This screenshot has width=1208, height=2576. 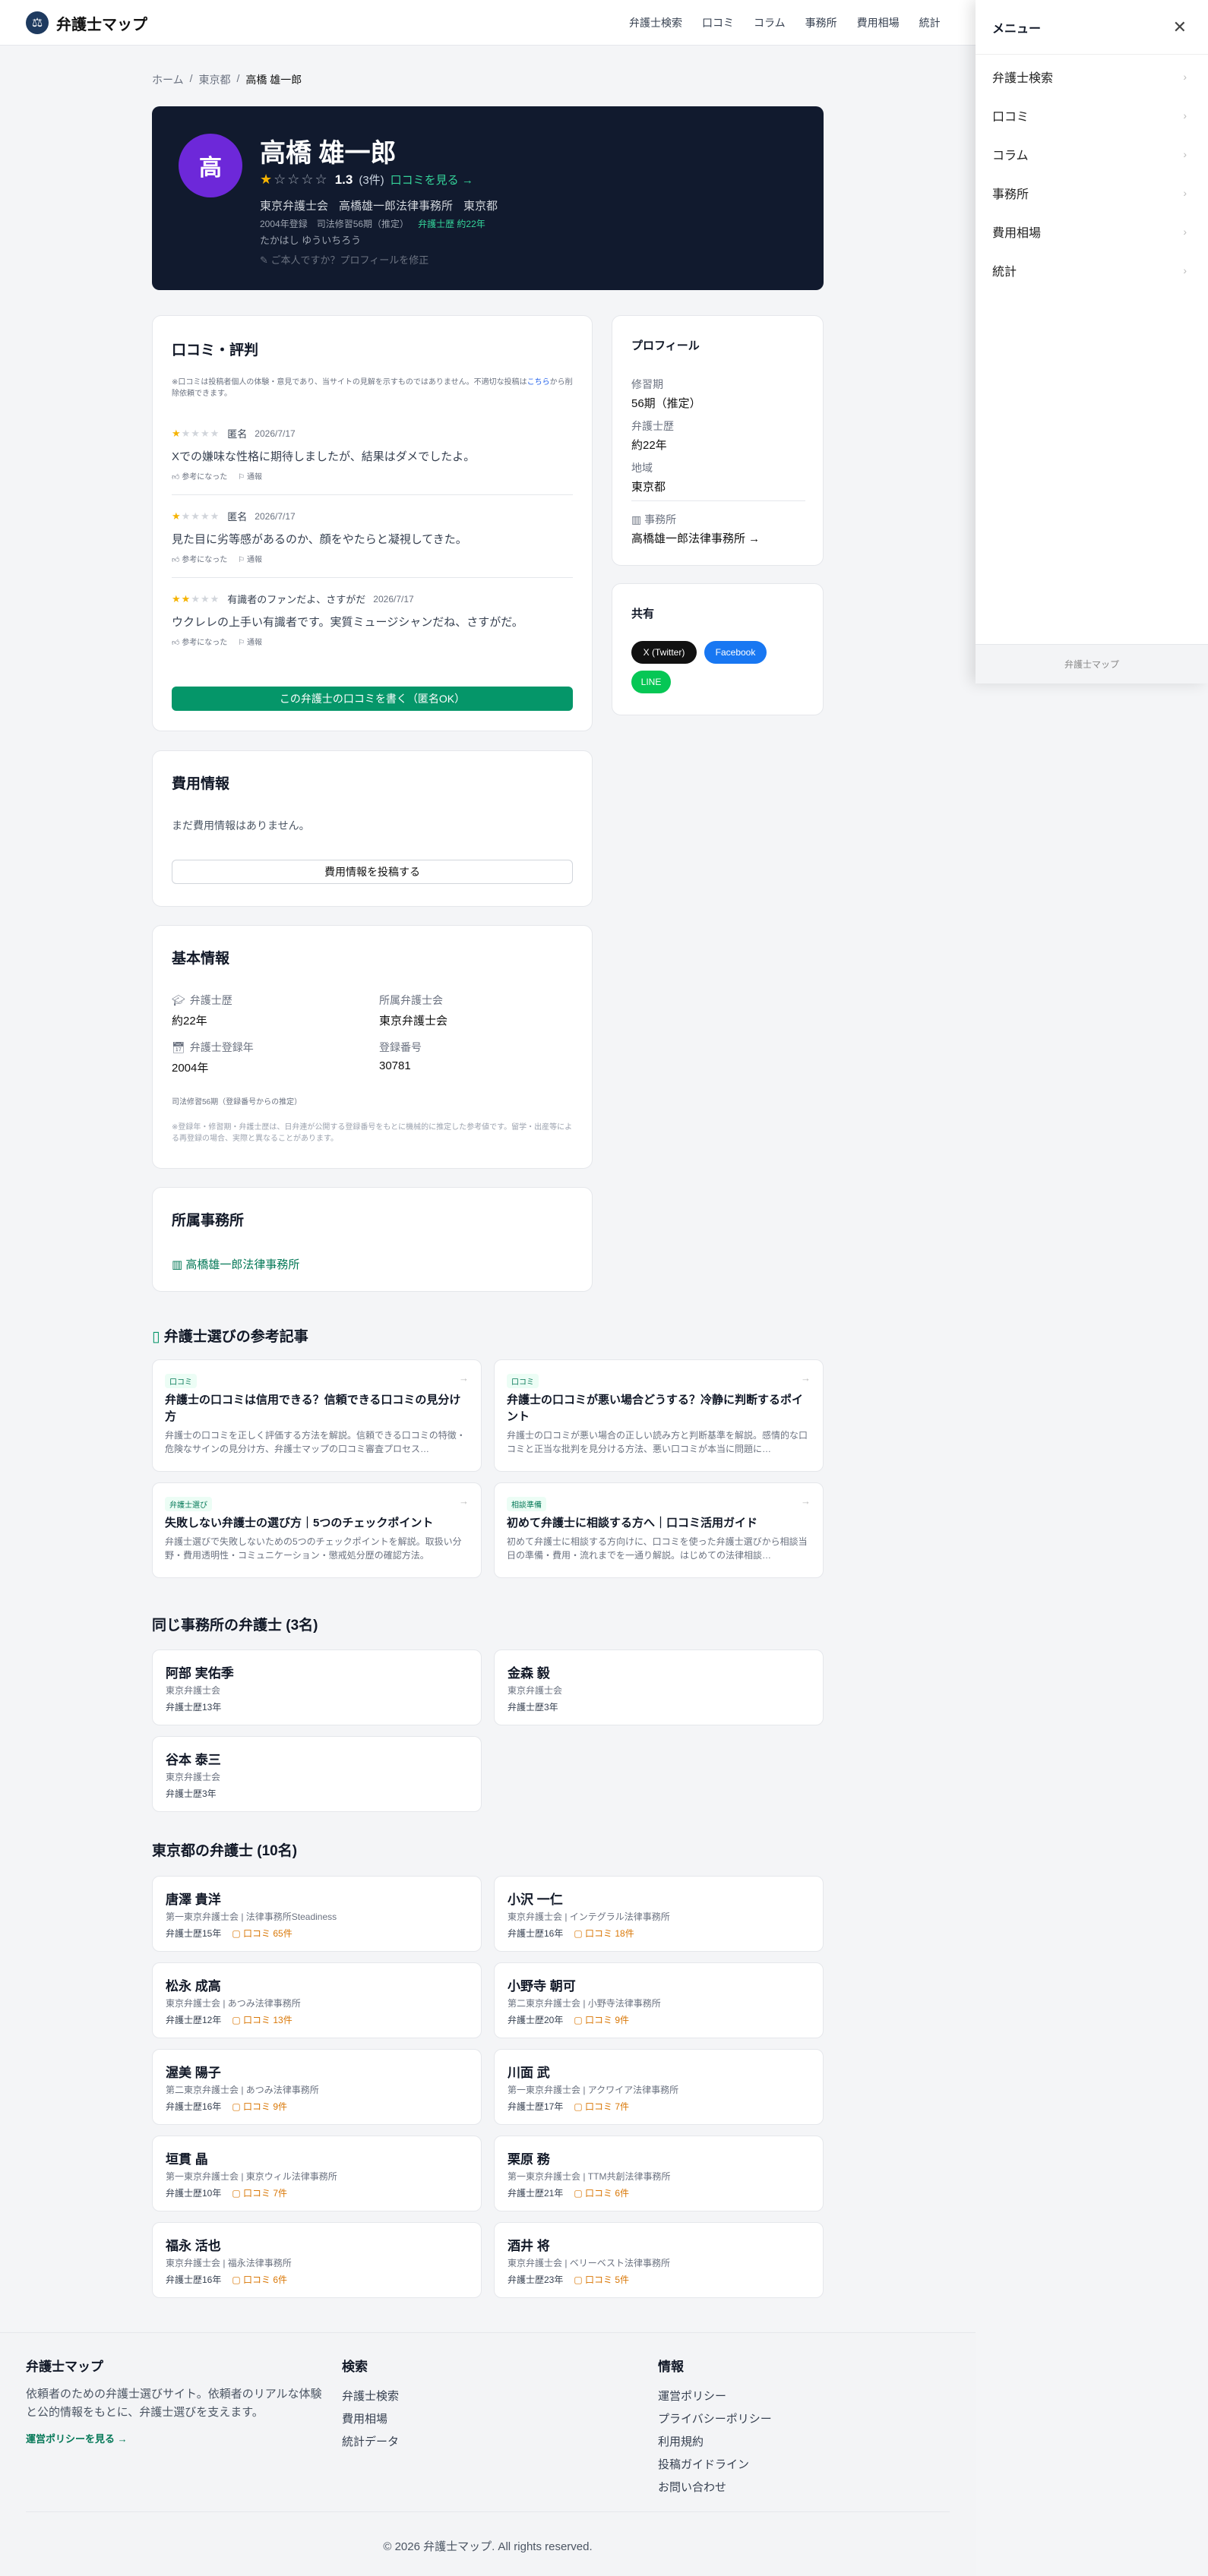 I want to click on view-reviews-link: 口コミを見る →, so click(x=432, y=180).